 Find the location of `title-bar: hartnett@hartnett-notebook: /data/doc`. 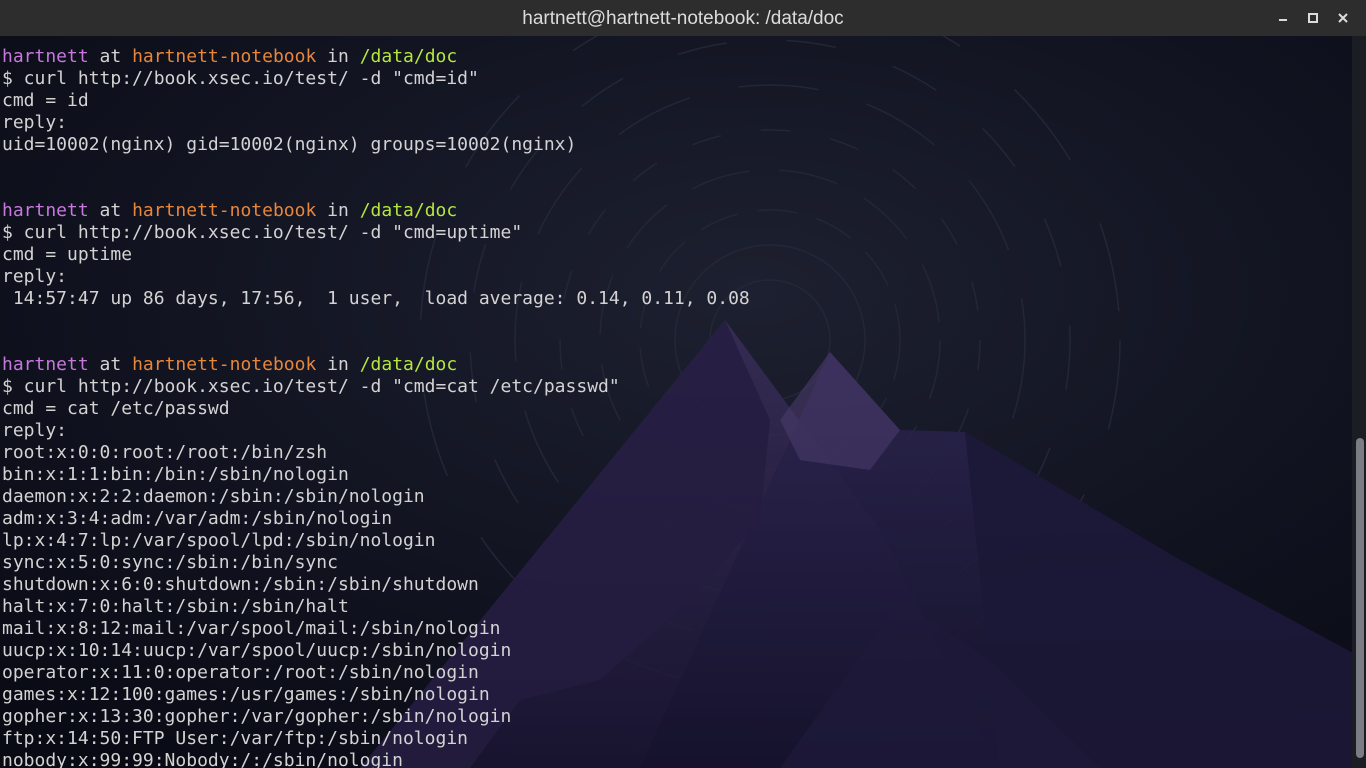

title-bar: hartnett@hartnett-notebook: /data/doc is located at coordinates (683, 18).